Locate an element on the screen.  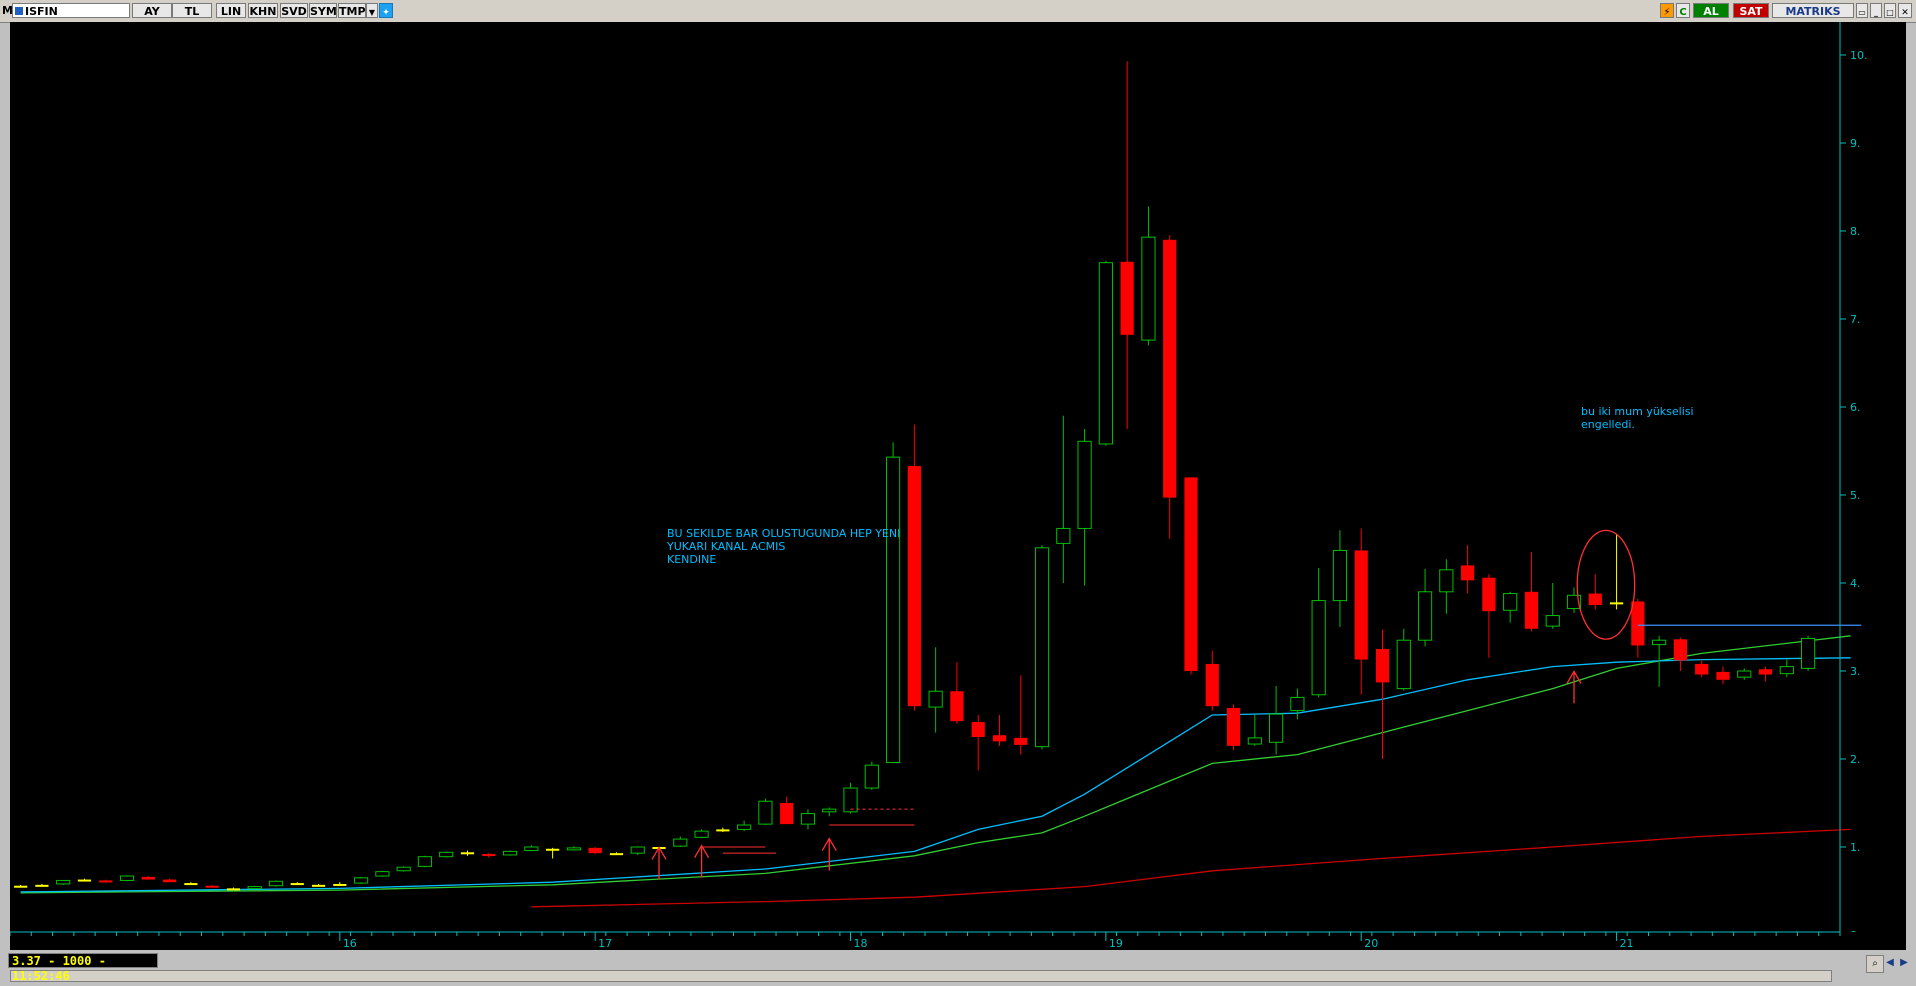
minimize-button: _ is located at coordinates (1876, 10).